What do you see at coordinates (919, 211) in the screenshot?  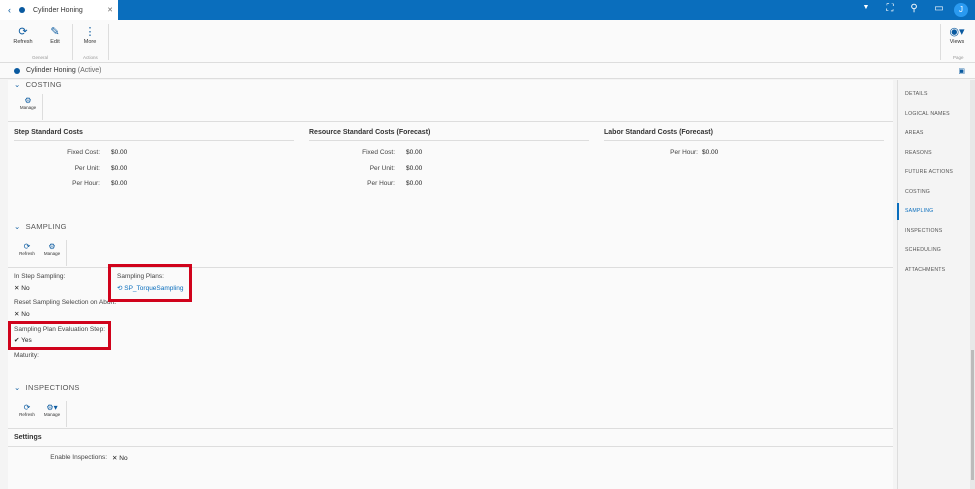 I see `nav-item-sampling: SAMPLING` at bounding box center [919, 211].